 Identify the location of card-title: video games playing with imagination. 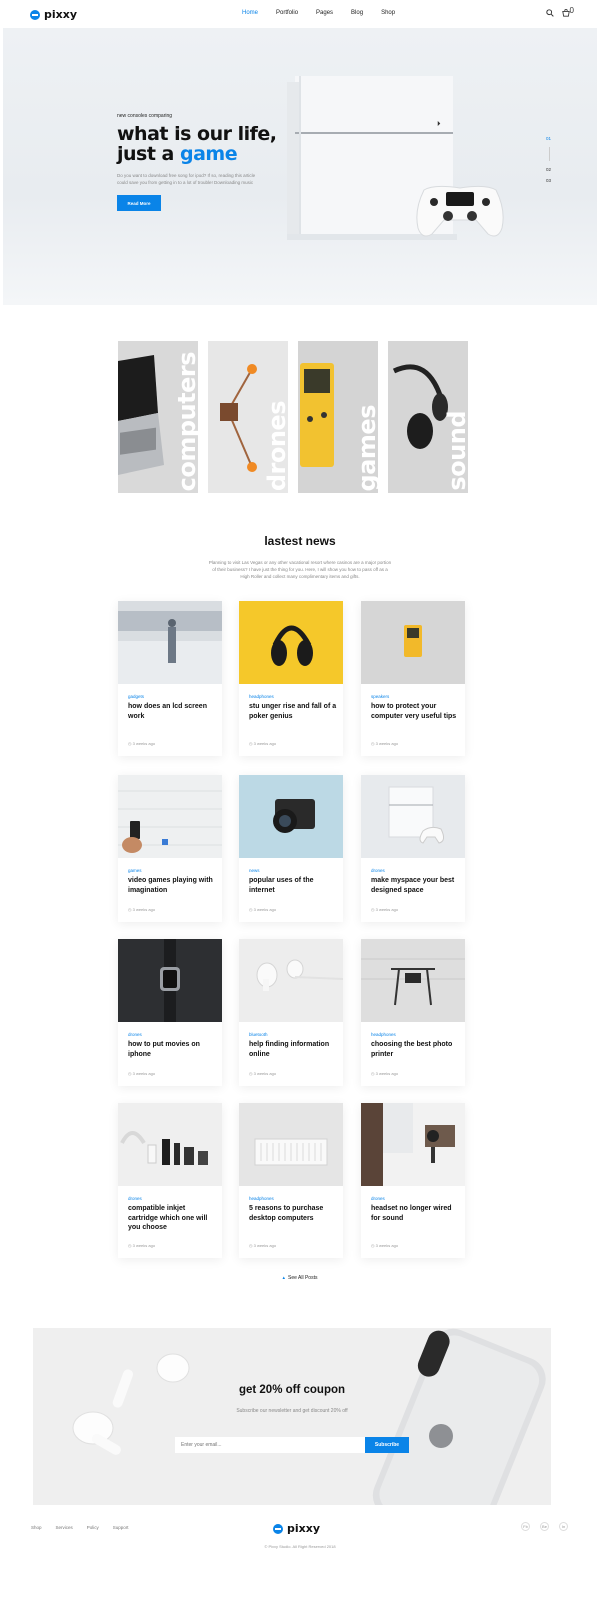
(172, 885).